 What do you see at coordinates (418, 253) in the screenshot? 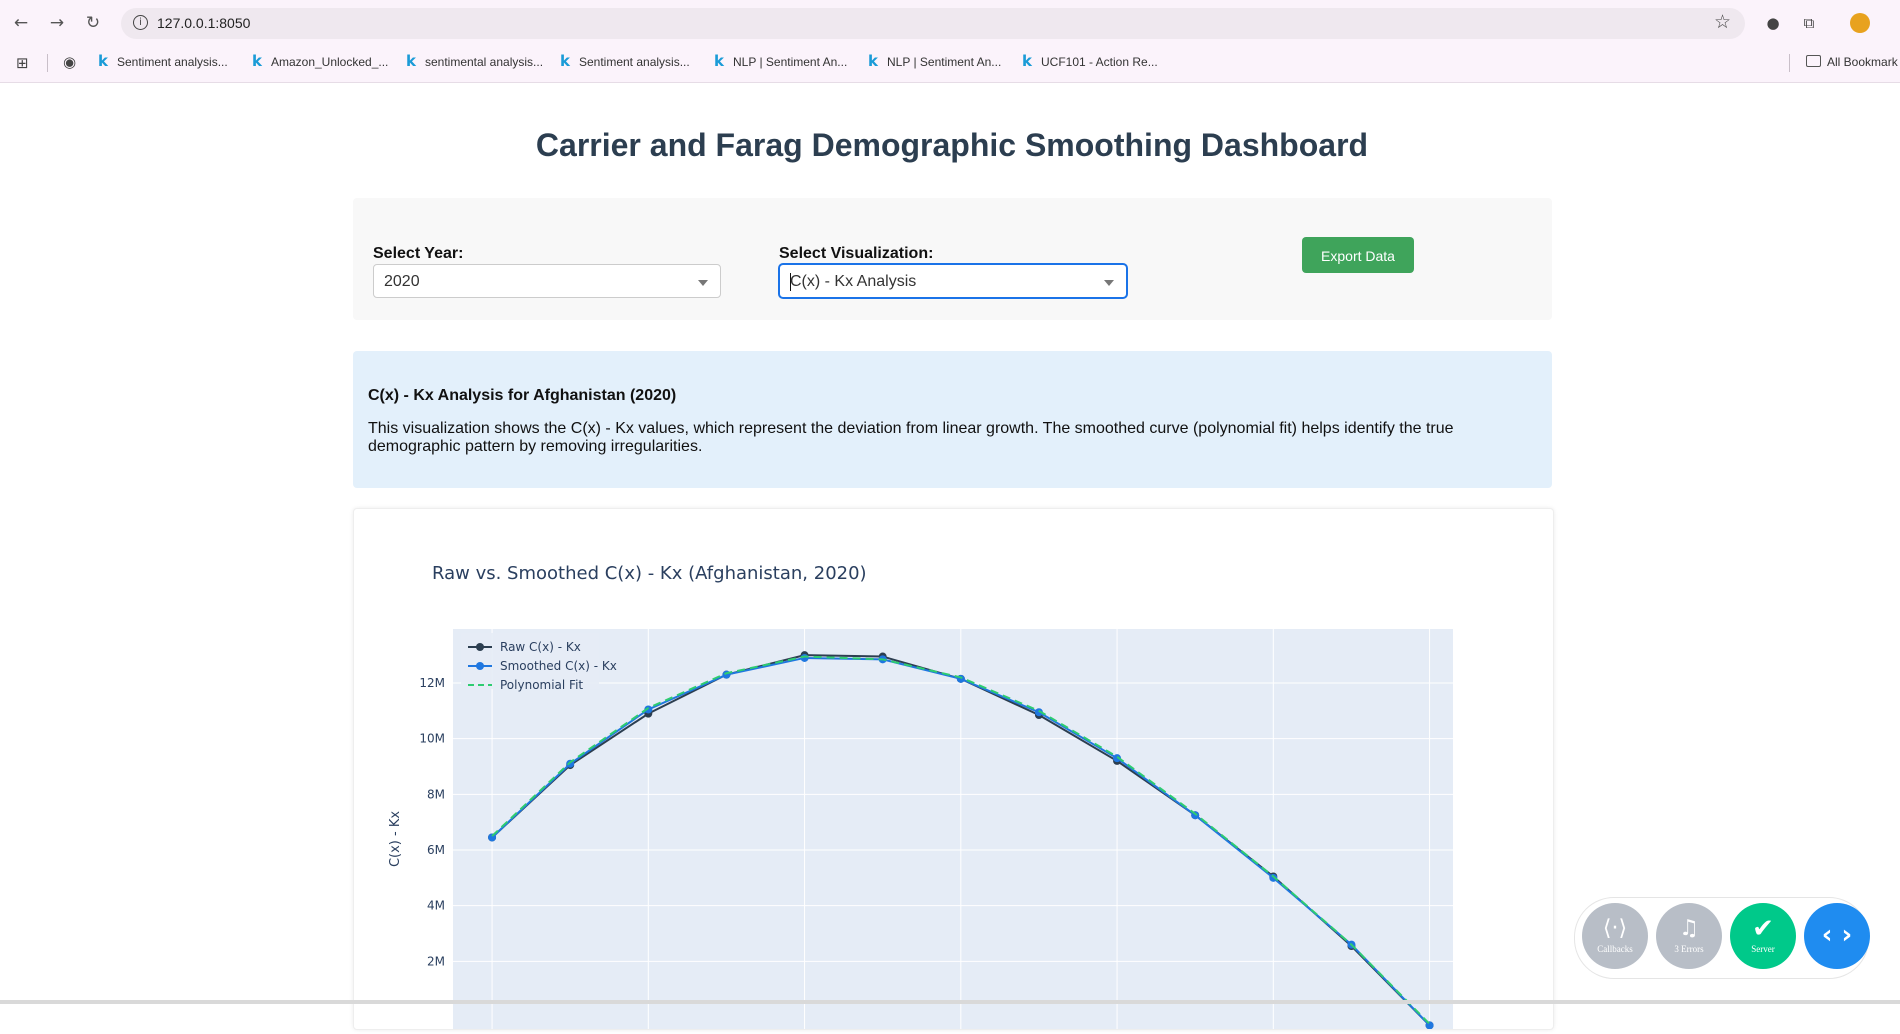
I see `year-label: Select Year:` at bounding box center [418, 253].